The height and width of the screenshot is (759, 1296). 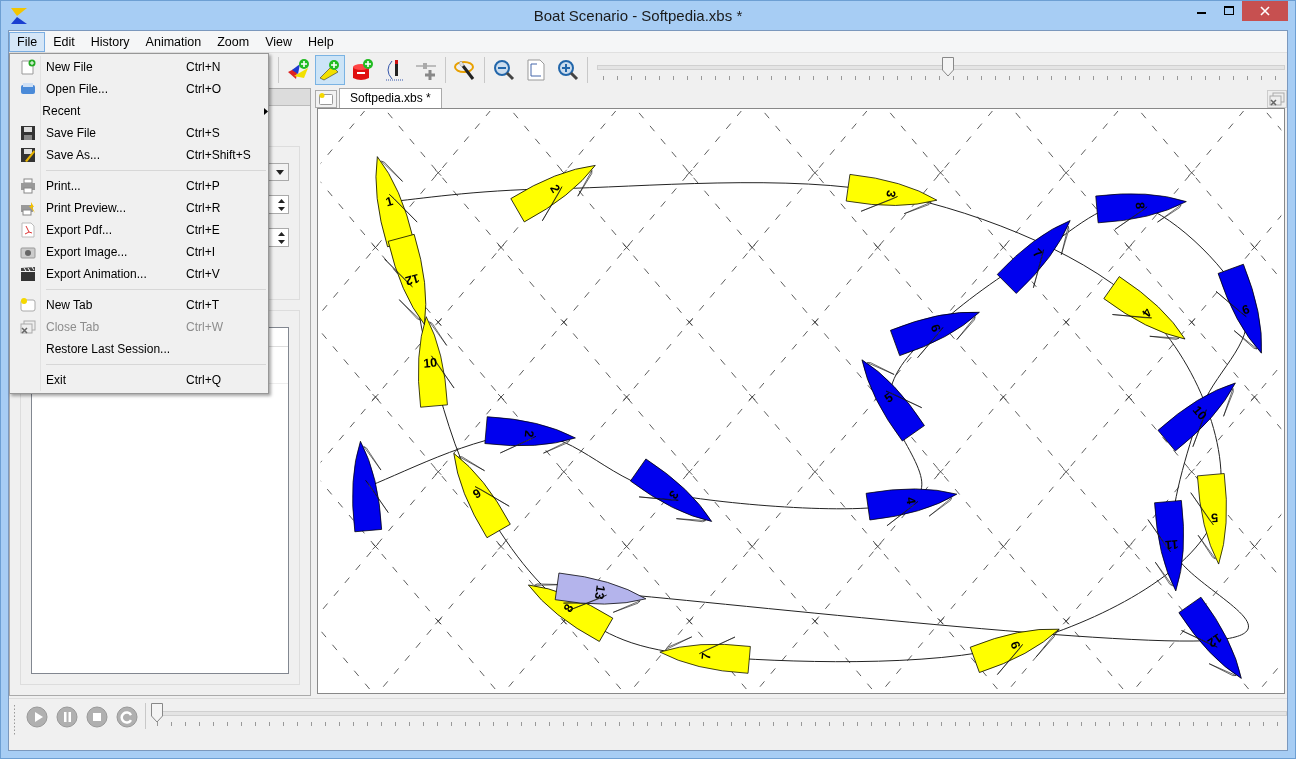 I want to click on add-boat-icon, so click(x=330, y=69).